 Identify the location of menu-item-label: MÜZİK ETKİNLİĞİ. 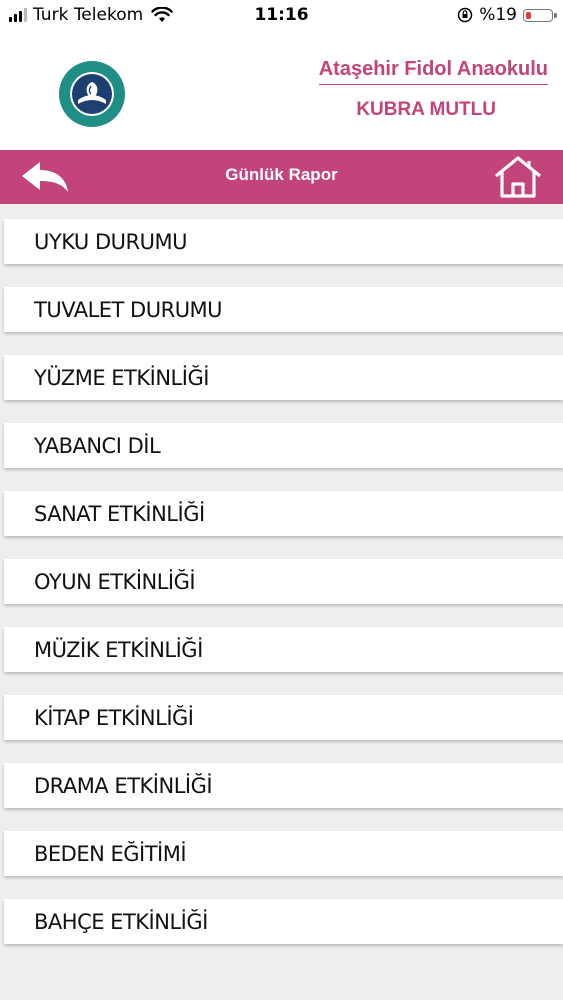
(118, 649).